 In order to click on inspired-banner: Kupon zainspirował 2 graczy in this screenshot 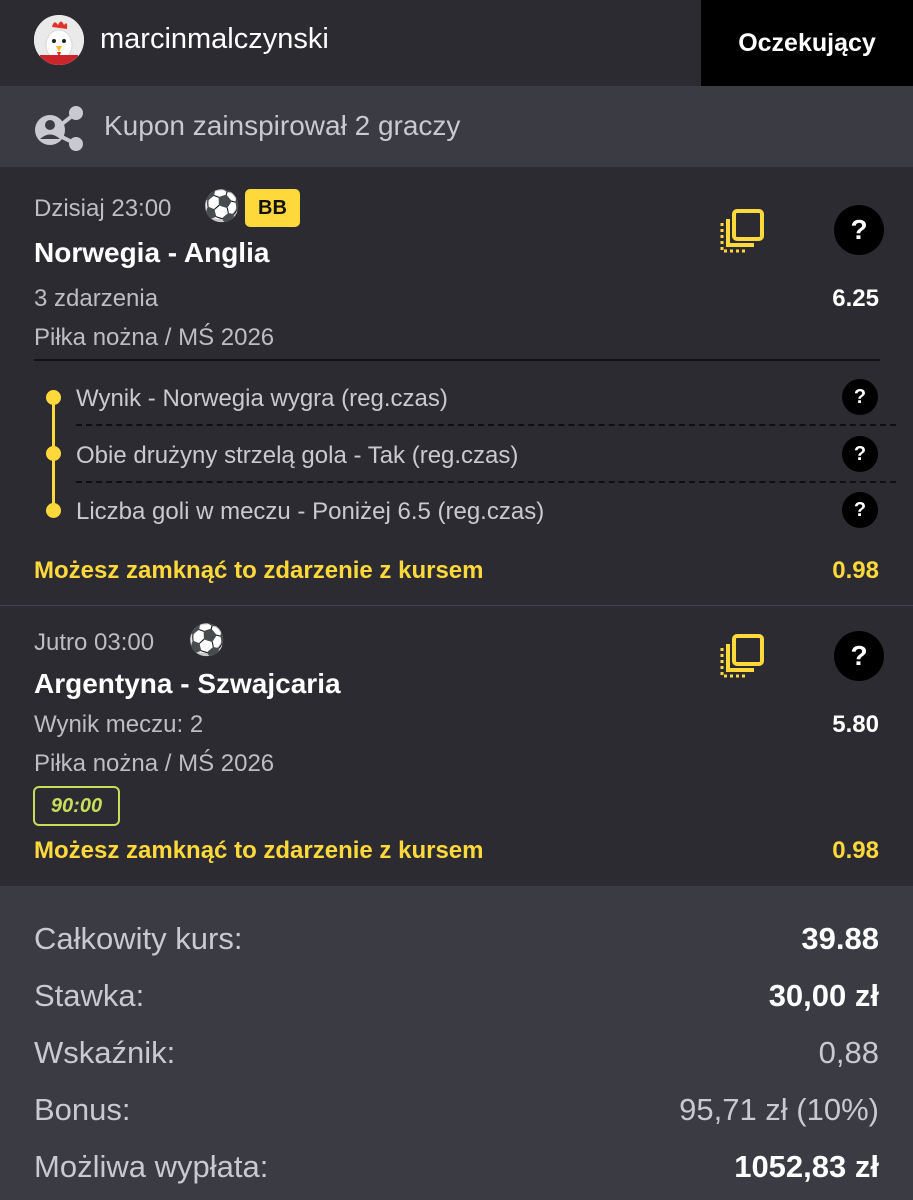, I will do `click(456, 126)`.